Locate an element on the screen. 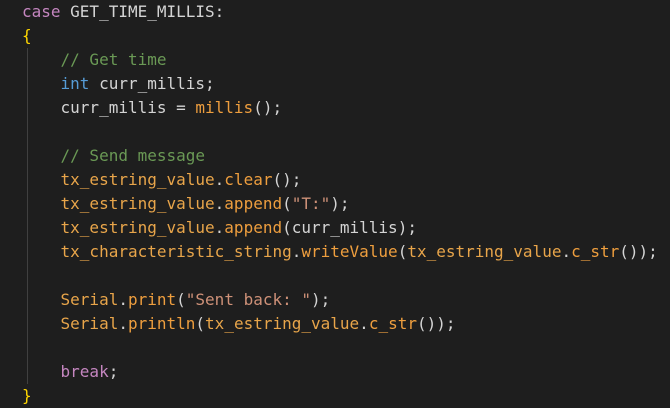 This screenshot has width=670, height=408. code-token-control-keyword: case is located at coordinates (41, 11).